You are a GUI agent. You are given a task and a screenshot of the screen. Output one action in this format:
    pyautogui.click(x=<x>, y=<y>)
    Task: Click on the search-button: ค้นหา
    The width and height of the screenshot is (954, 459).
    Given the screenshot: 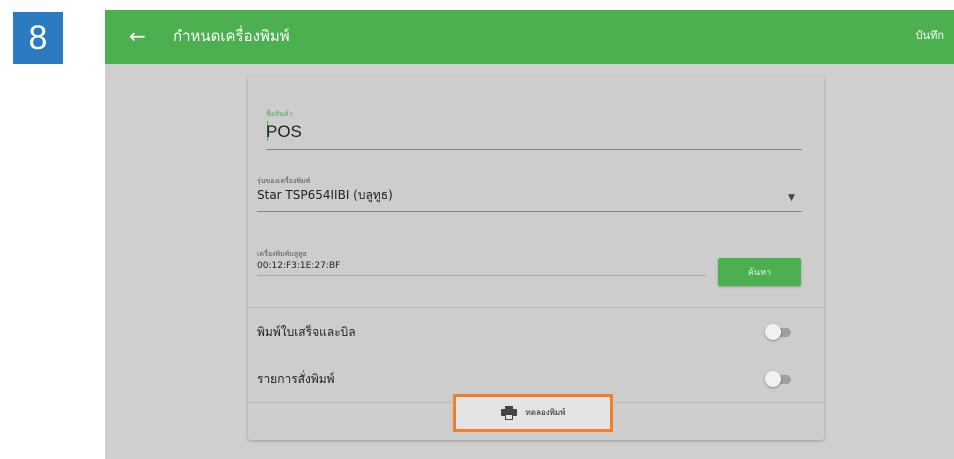 What is the action you would take?
    pyautogui.click(x=759, y=272)
    